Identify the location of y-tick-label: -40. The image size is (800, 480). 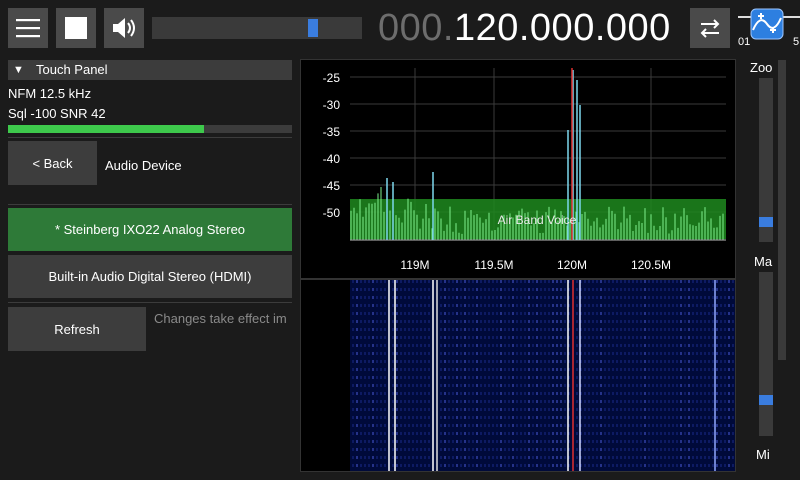
(332, 159).